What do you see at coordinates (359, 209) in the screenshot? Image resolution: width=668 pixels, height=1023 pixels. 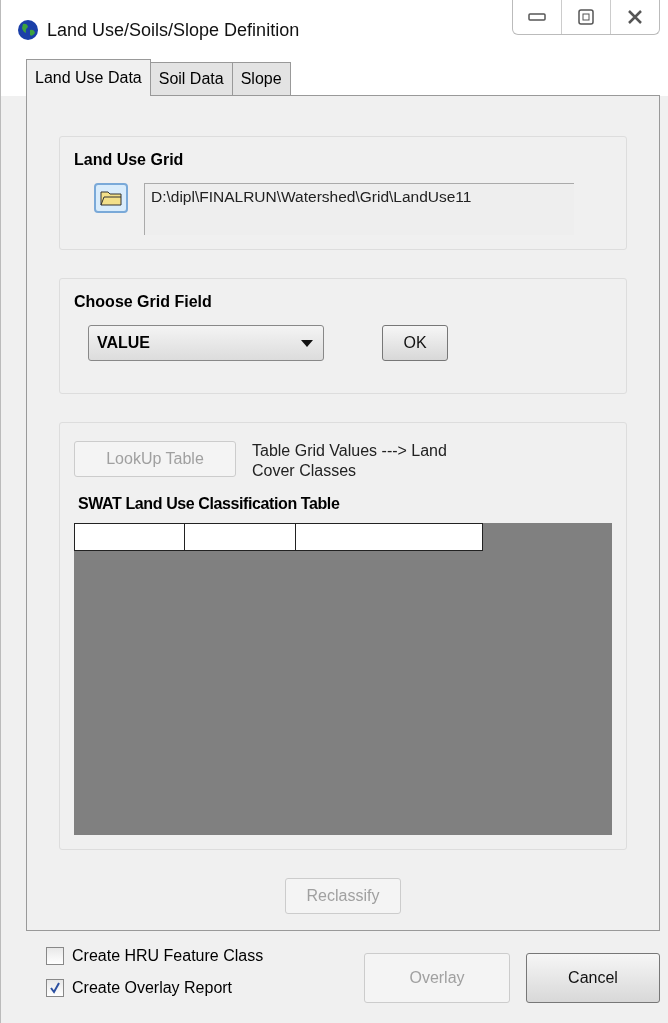 I see `path-field: D:\dipl\FINALRUN\Watershed\Grid\LandUse11` at bounding box center [359, 209].